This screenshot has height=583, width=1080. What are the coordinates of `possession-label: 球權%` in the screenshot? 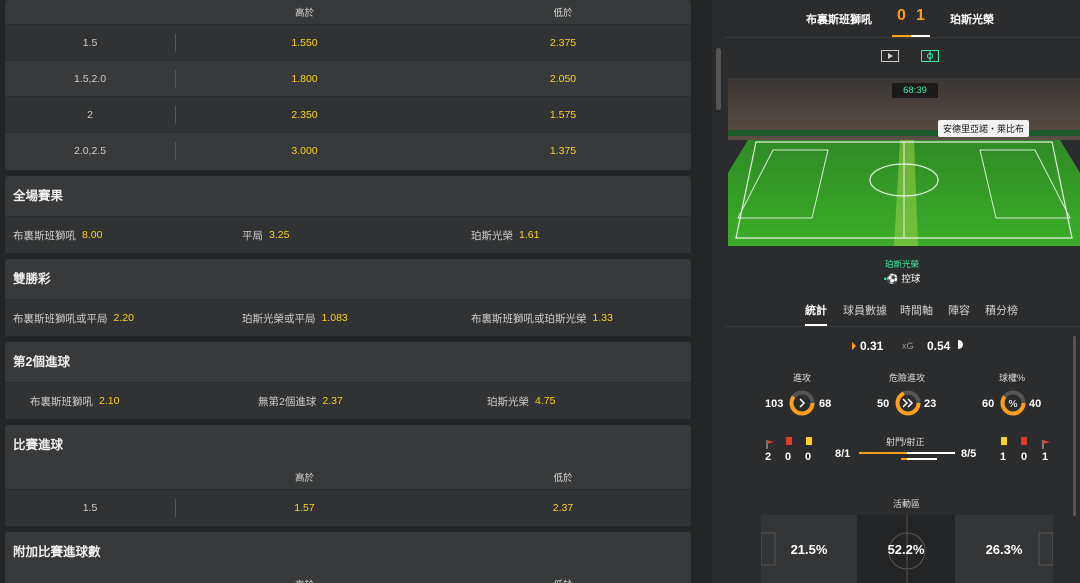 It's located at (1012, 378).